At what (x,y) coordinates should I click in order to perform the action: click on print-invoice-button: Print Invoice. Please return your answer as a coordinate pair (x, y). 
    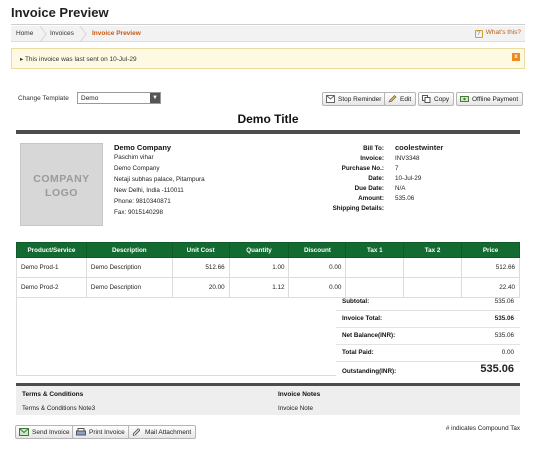
    Looking at the image, I should click on (101, 432).